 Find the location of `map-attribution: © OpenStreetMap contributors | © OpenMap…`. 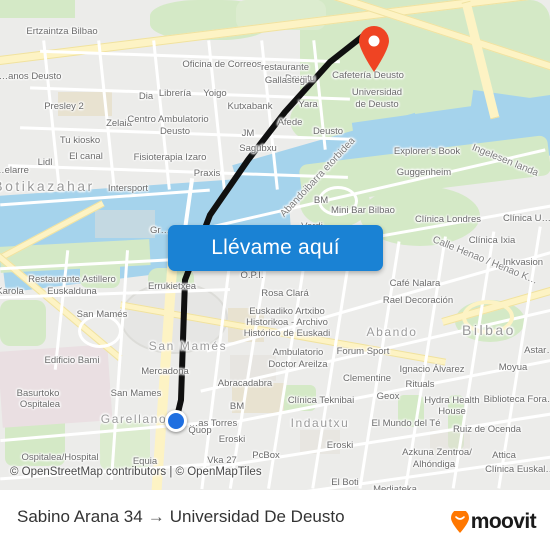

map-attribution: © OpenStreetMap contributors | © OpenMap… is located at coordinates (136, 472).